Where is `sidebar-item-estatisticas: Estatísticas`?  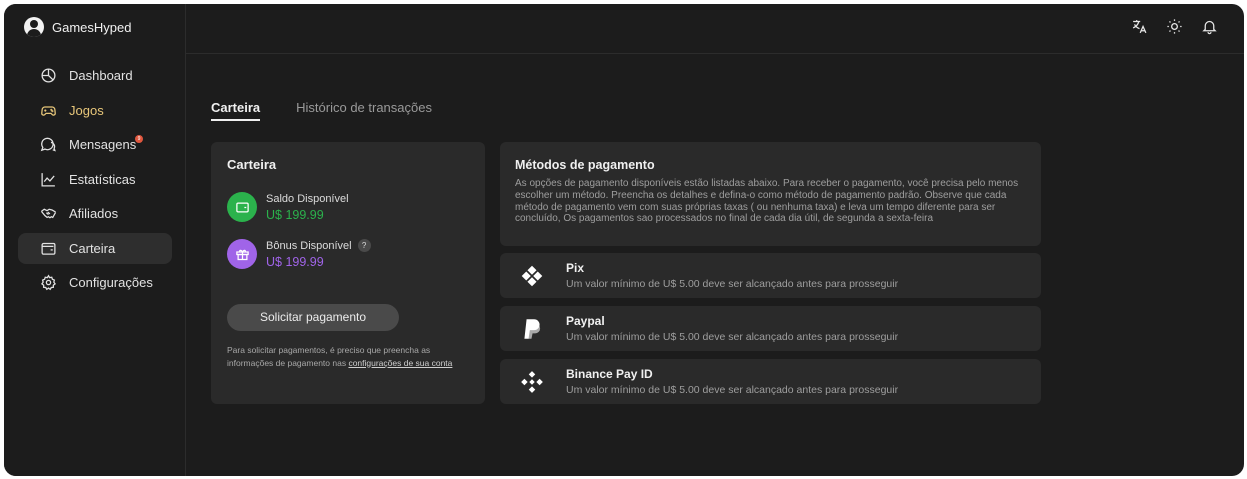 sidebar-item-estatisticas: Estatísticas is located at coordinates (95, 179).